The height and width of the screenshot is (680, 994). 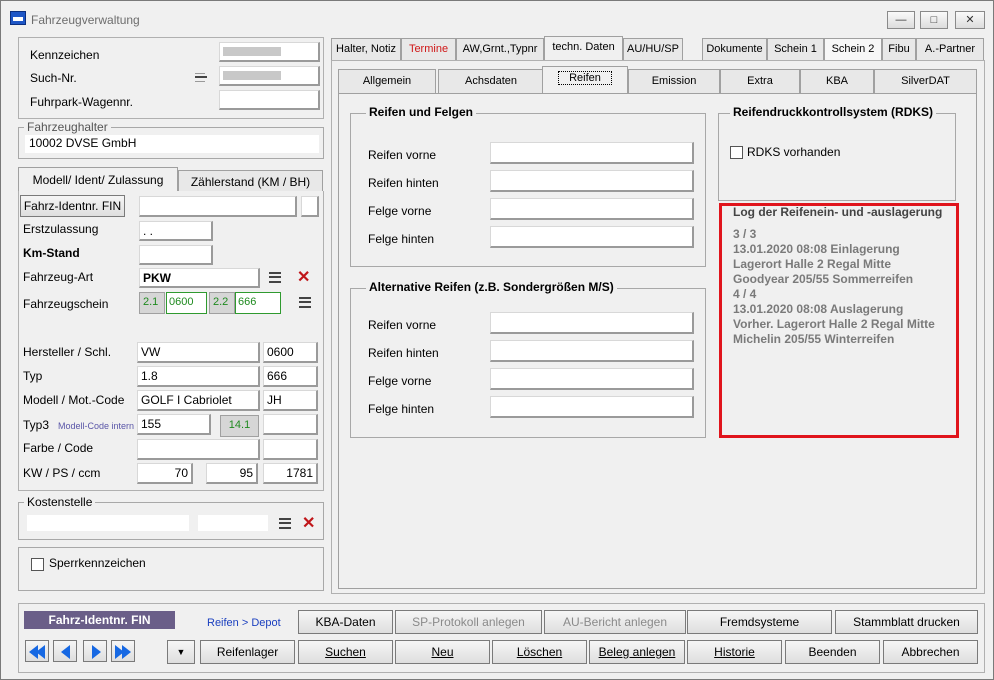 What do you see at coordinates (853, 49) in the screenshot?
I see `tab-schein-2: Schein 2` at bounding box center [853, 49].